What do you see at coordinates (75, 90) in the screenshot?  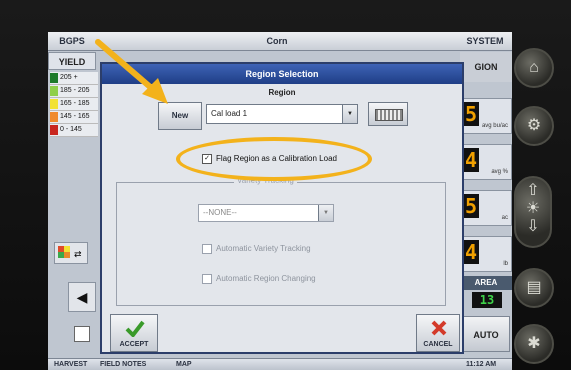 I see `legend-label: 185 - 205` at bounding box center [75, 90].